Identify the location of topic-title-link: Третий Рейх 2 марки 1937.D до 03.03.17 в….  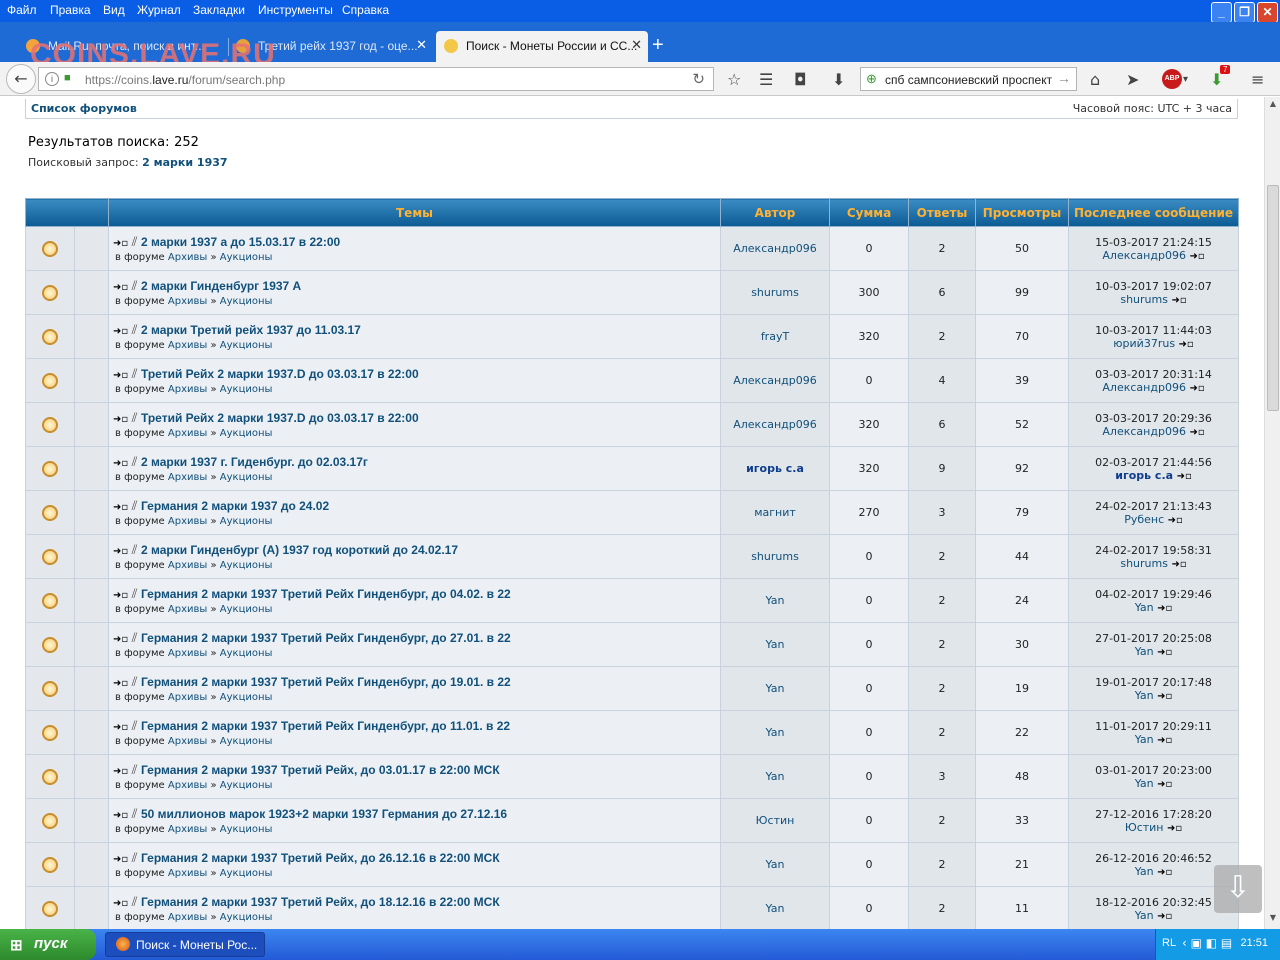
(280, 374).